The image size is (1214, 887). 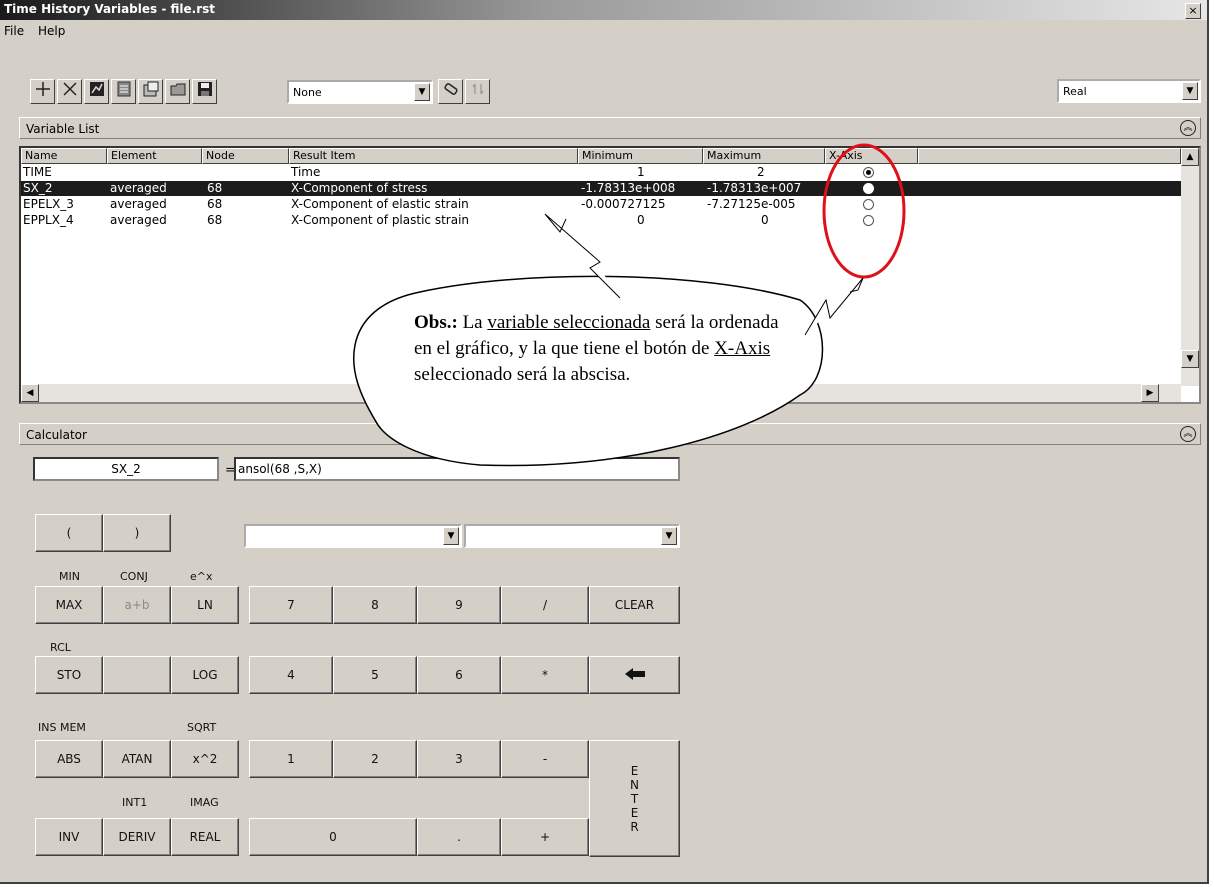 What do you see at coordinates (742, 348) in the screenshot?
I see `callout-t4: X-Axis` at bounding box center [742, 348].